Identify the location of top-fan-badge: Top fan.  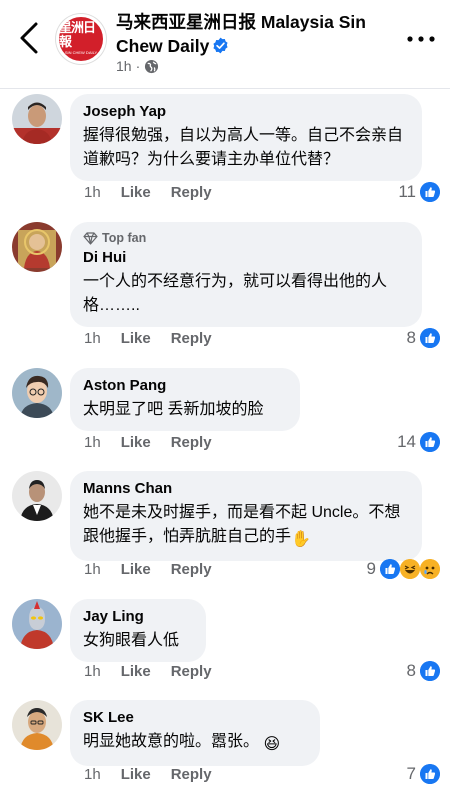
(246, 238).